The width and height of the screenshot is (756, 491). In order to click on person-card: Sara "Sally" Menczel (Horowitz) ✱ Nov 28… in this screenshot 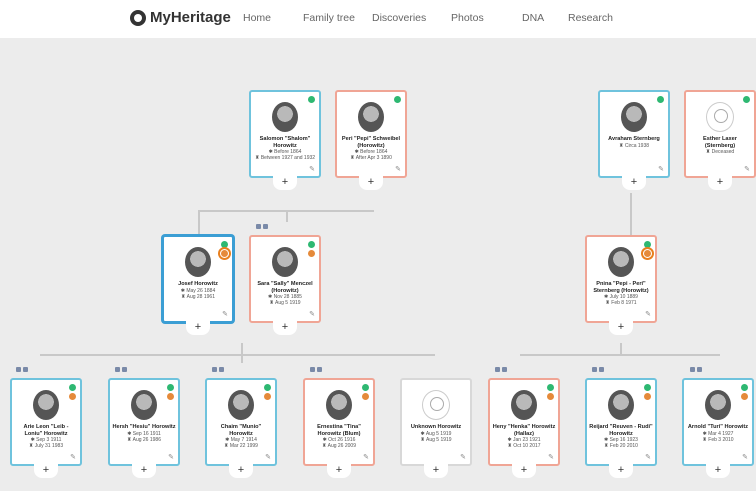, I will do `click(285, 285)`.